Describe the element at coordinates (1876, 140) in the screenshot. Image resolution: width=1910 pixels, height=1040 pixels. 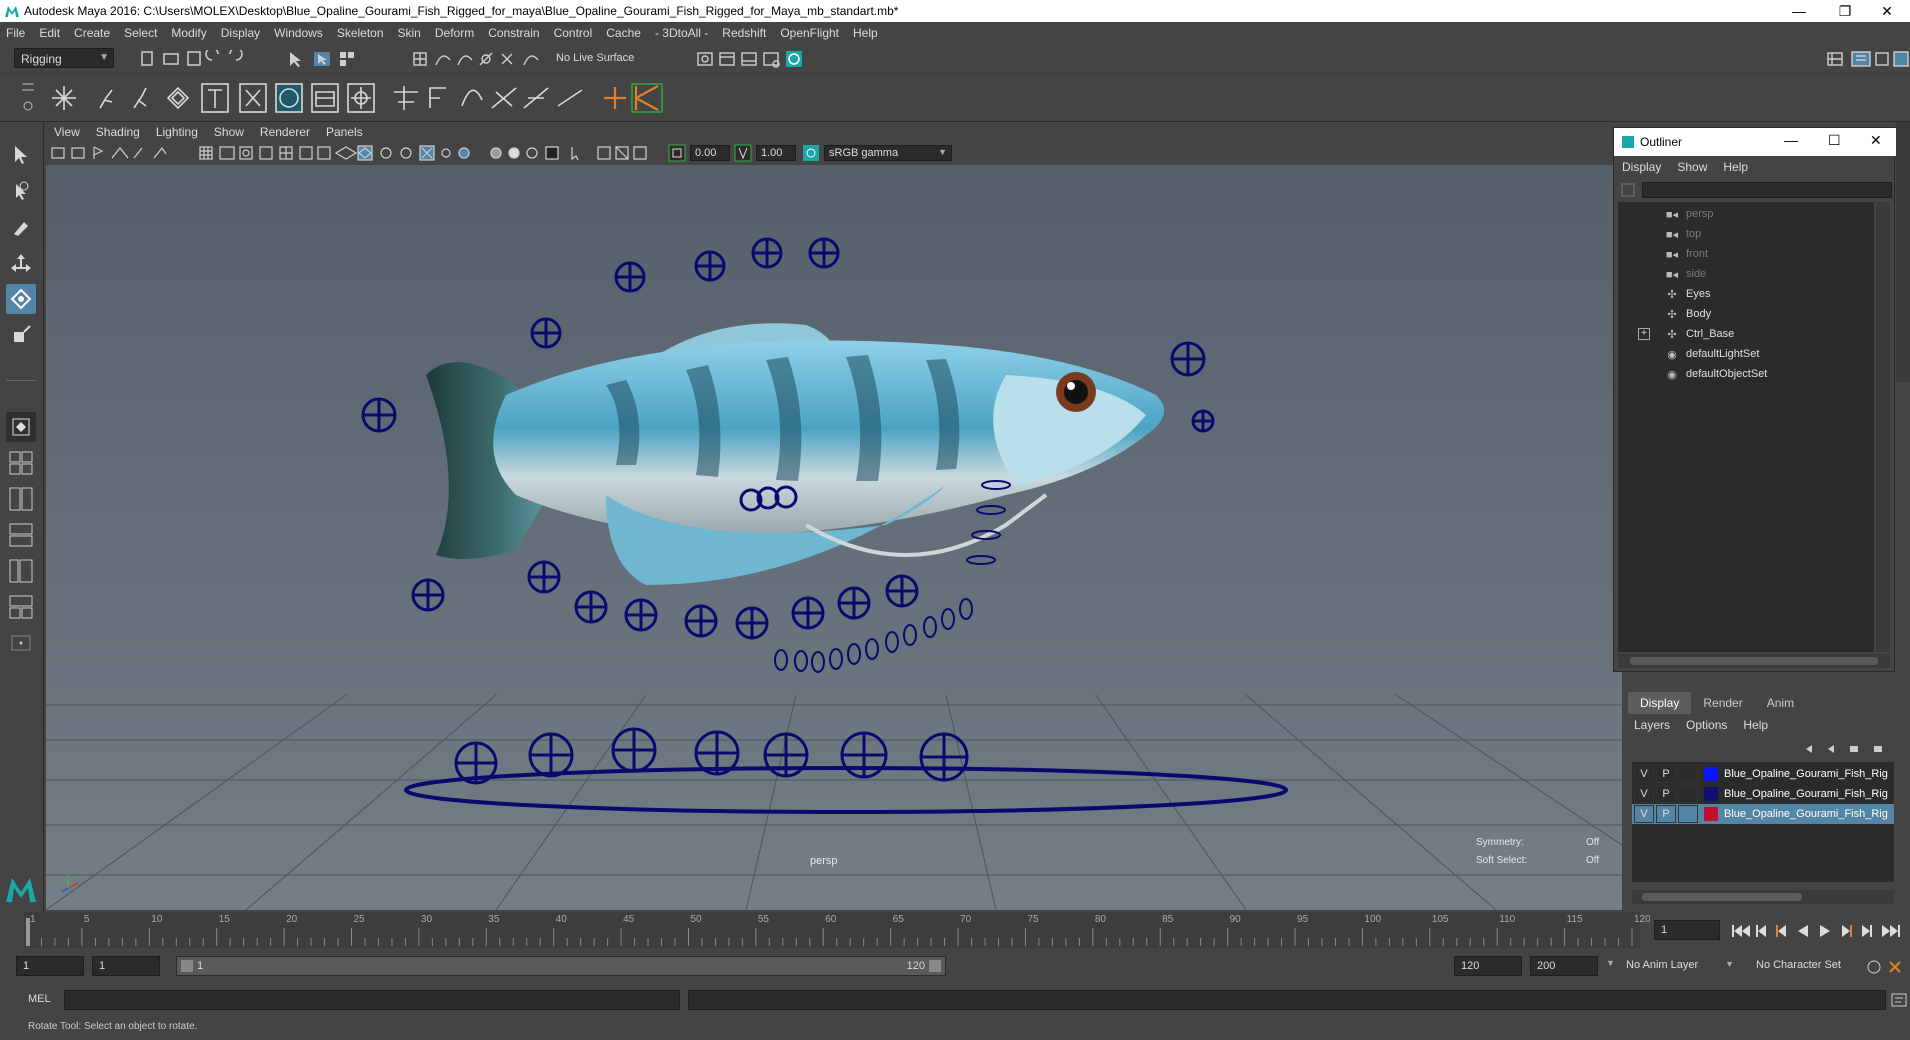
I see `outliner-close-button: ✕` at that location.